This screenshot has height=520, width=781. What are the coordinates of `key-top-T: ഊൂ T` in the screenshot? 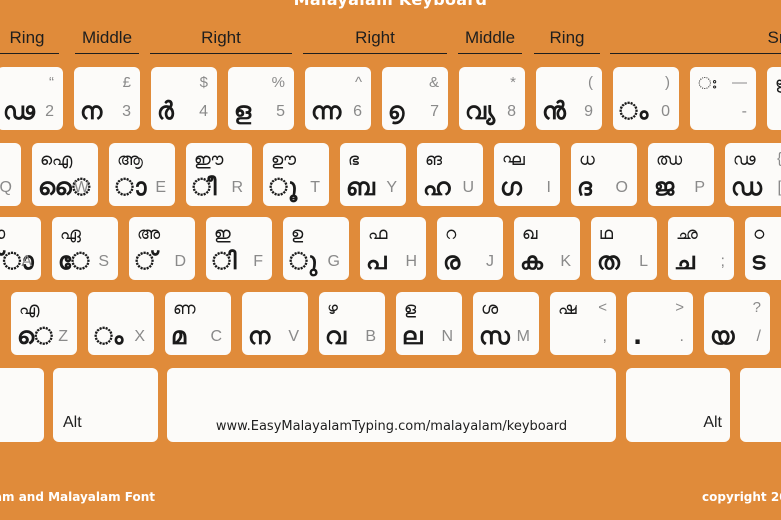 It's located at (296, 174).